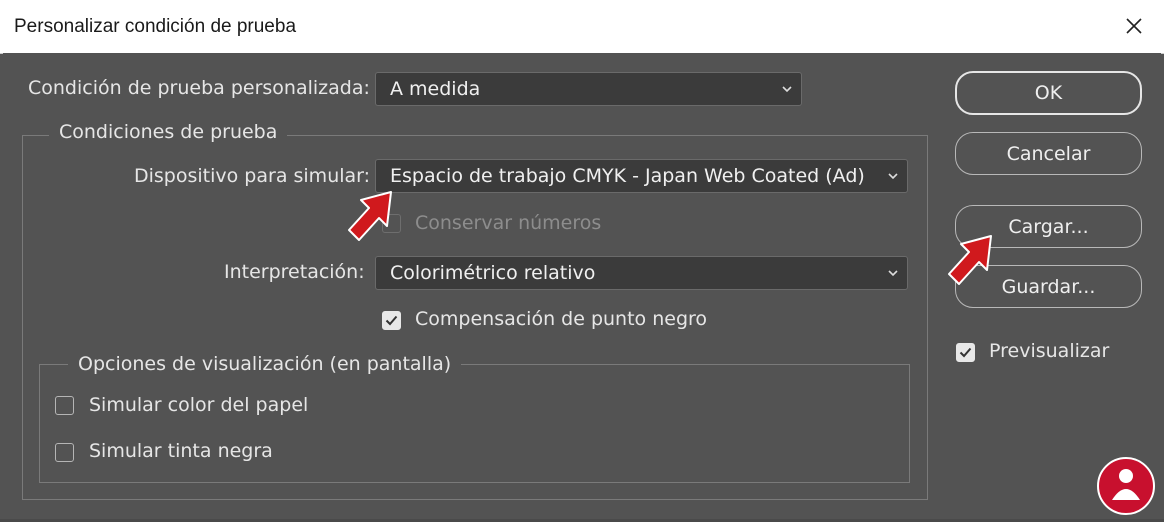 This screenshot has height=522, width=1164. I want to click on window-title: Personalizar condición de prueba, so click(155, 26).